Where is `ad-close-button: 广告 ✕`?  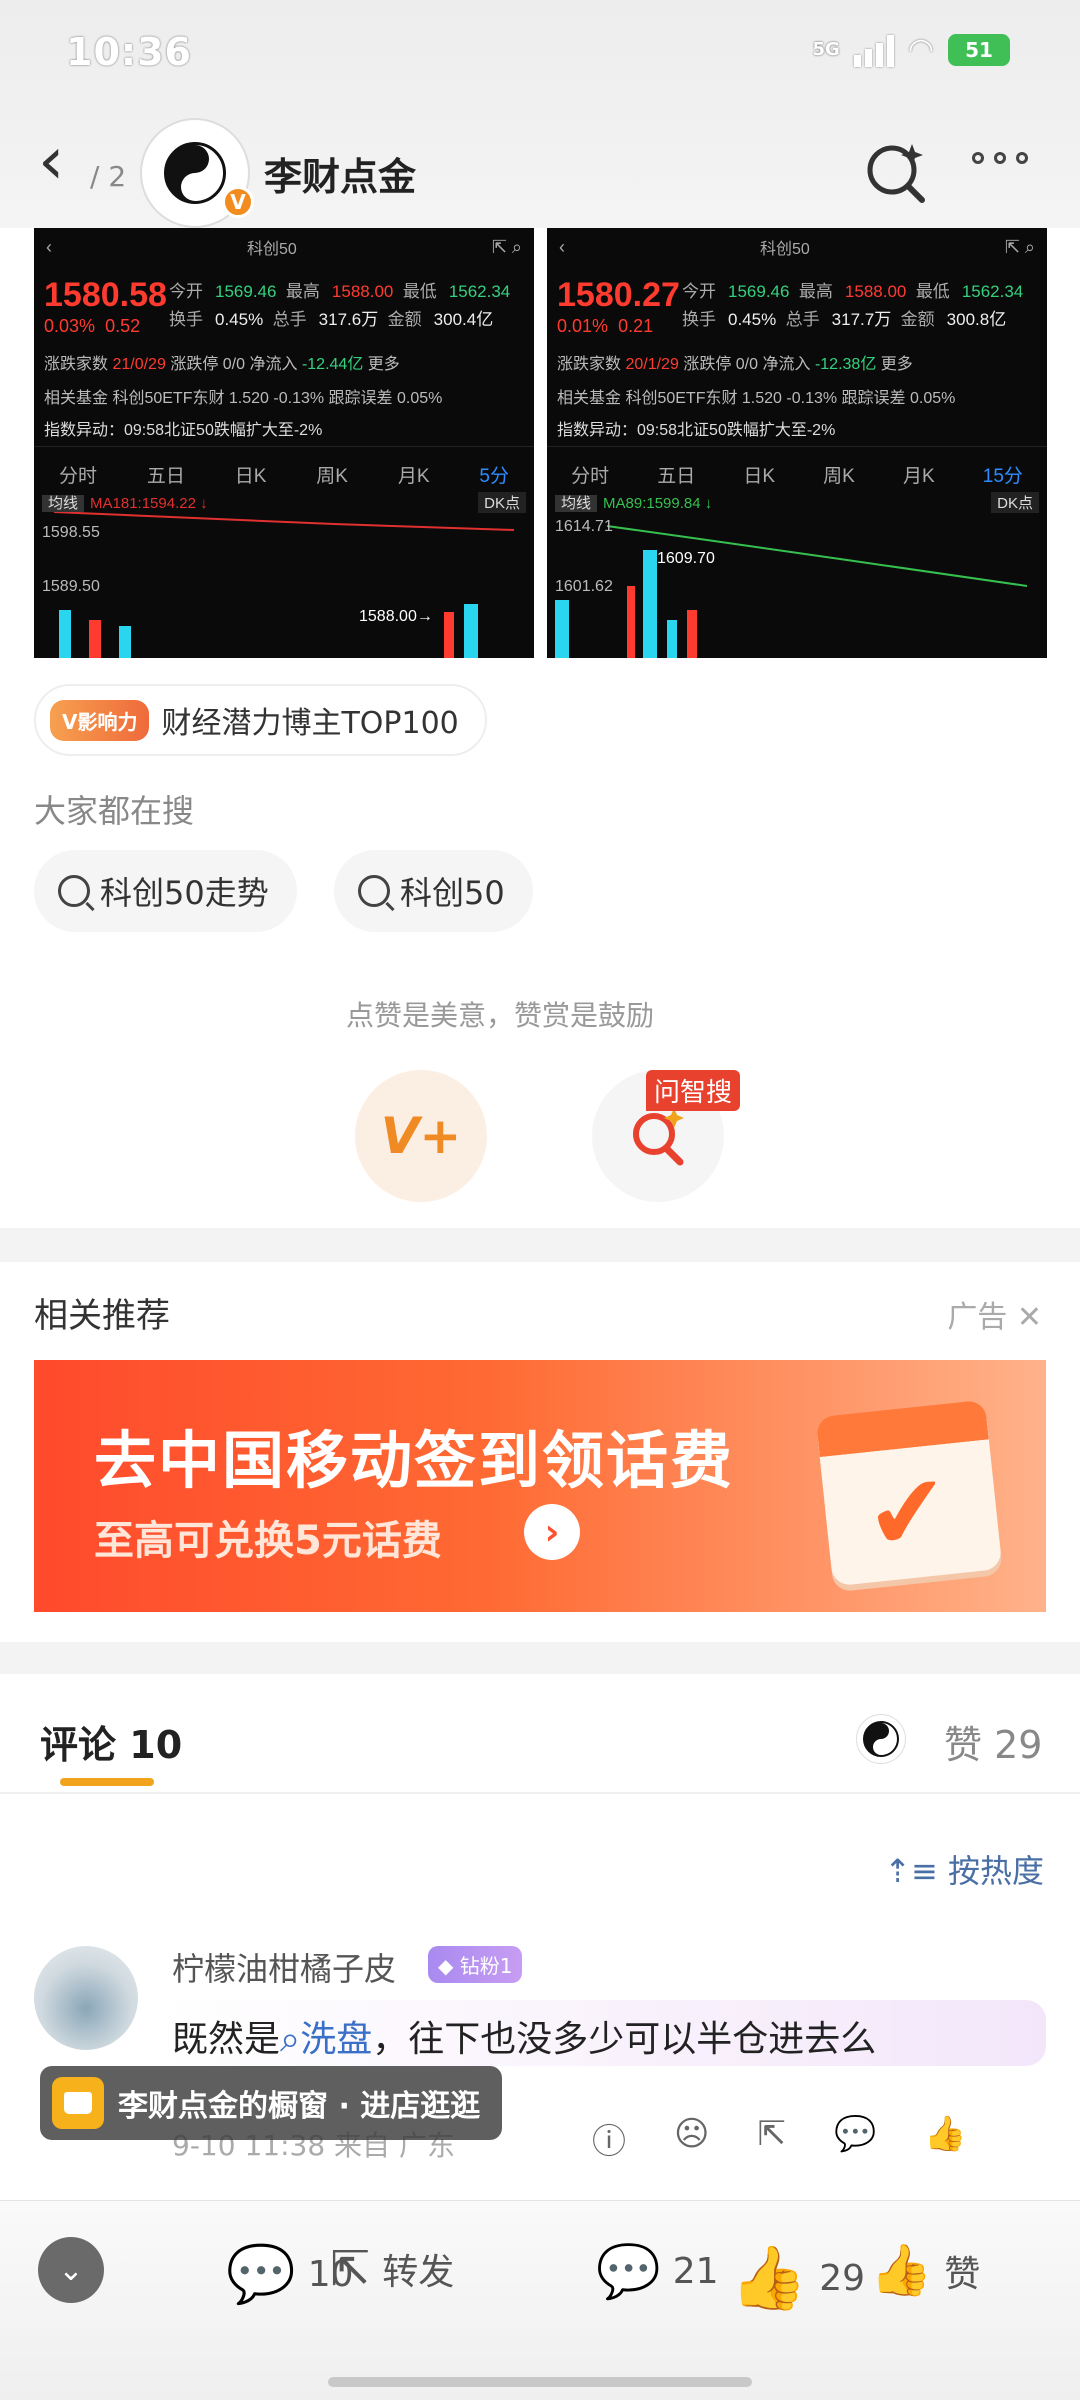
ad-close-button: 广告 ✕ is located at coordinates (994, 1314).